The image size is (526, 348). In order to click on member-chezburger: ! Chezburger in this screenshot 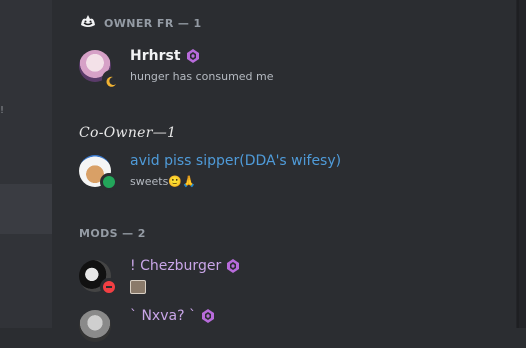, I will do `click(289, 277)`.